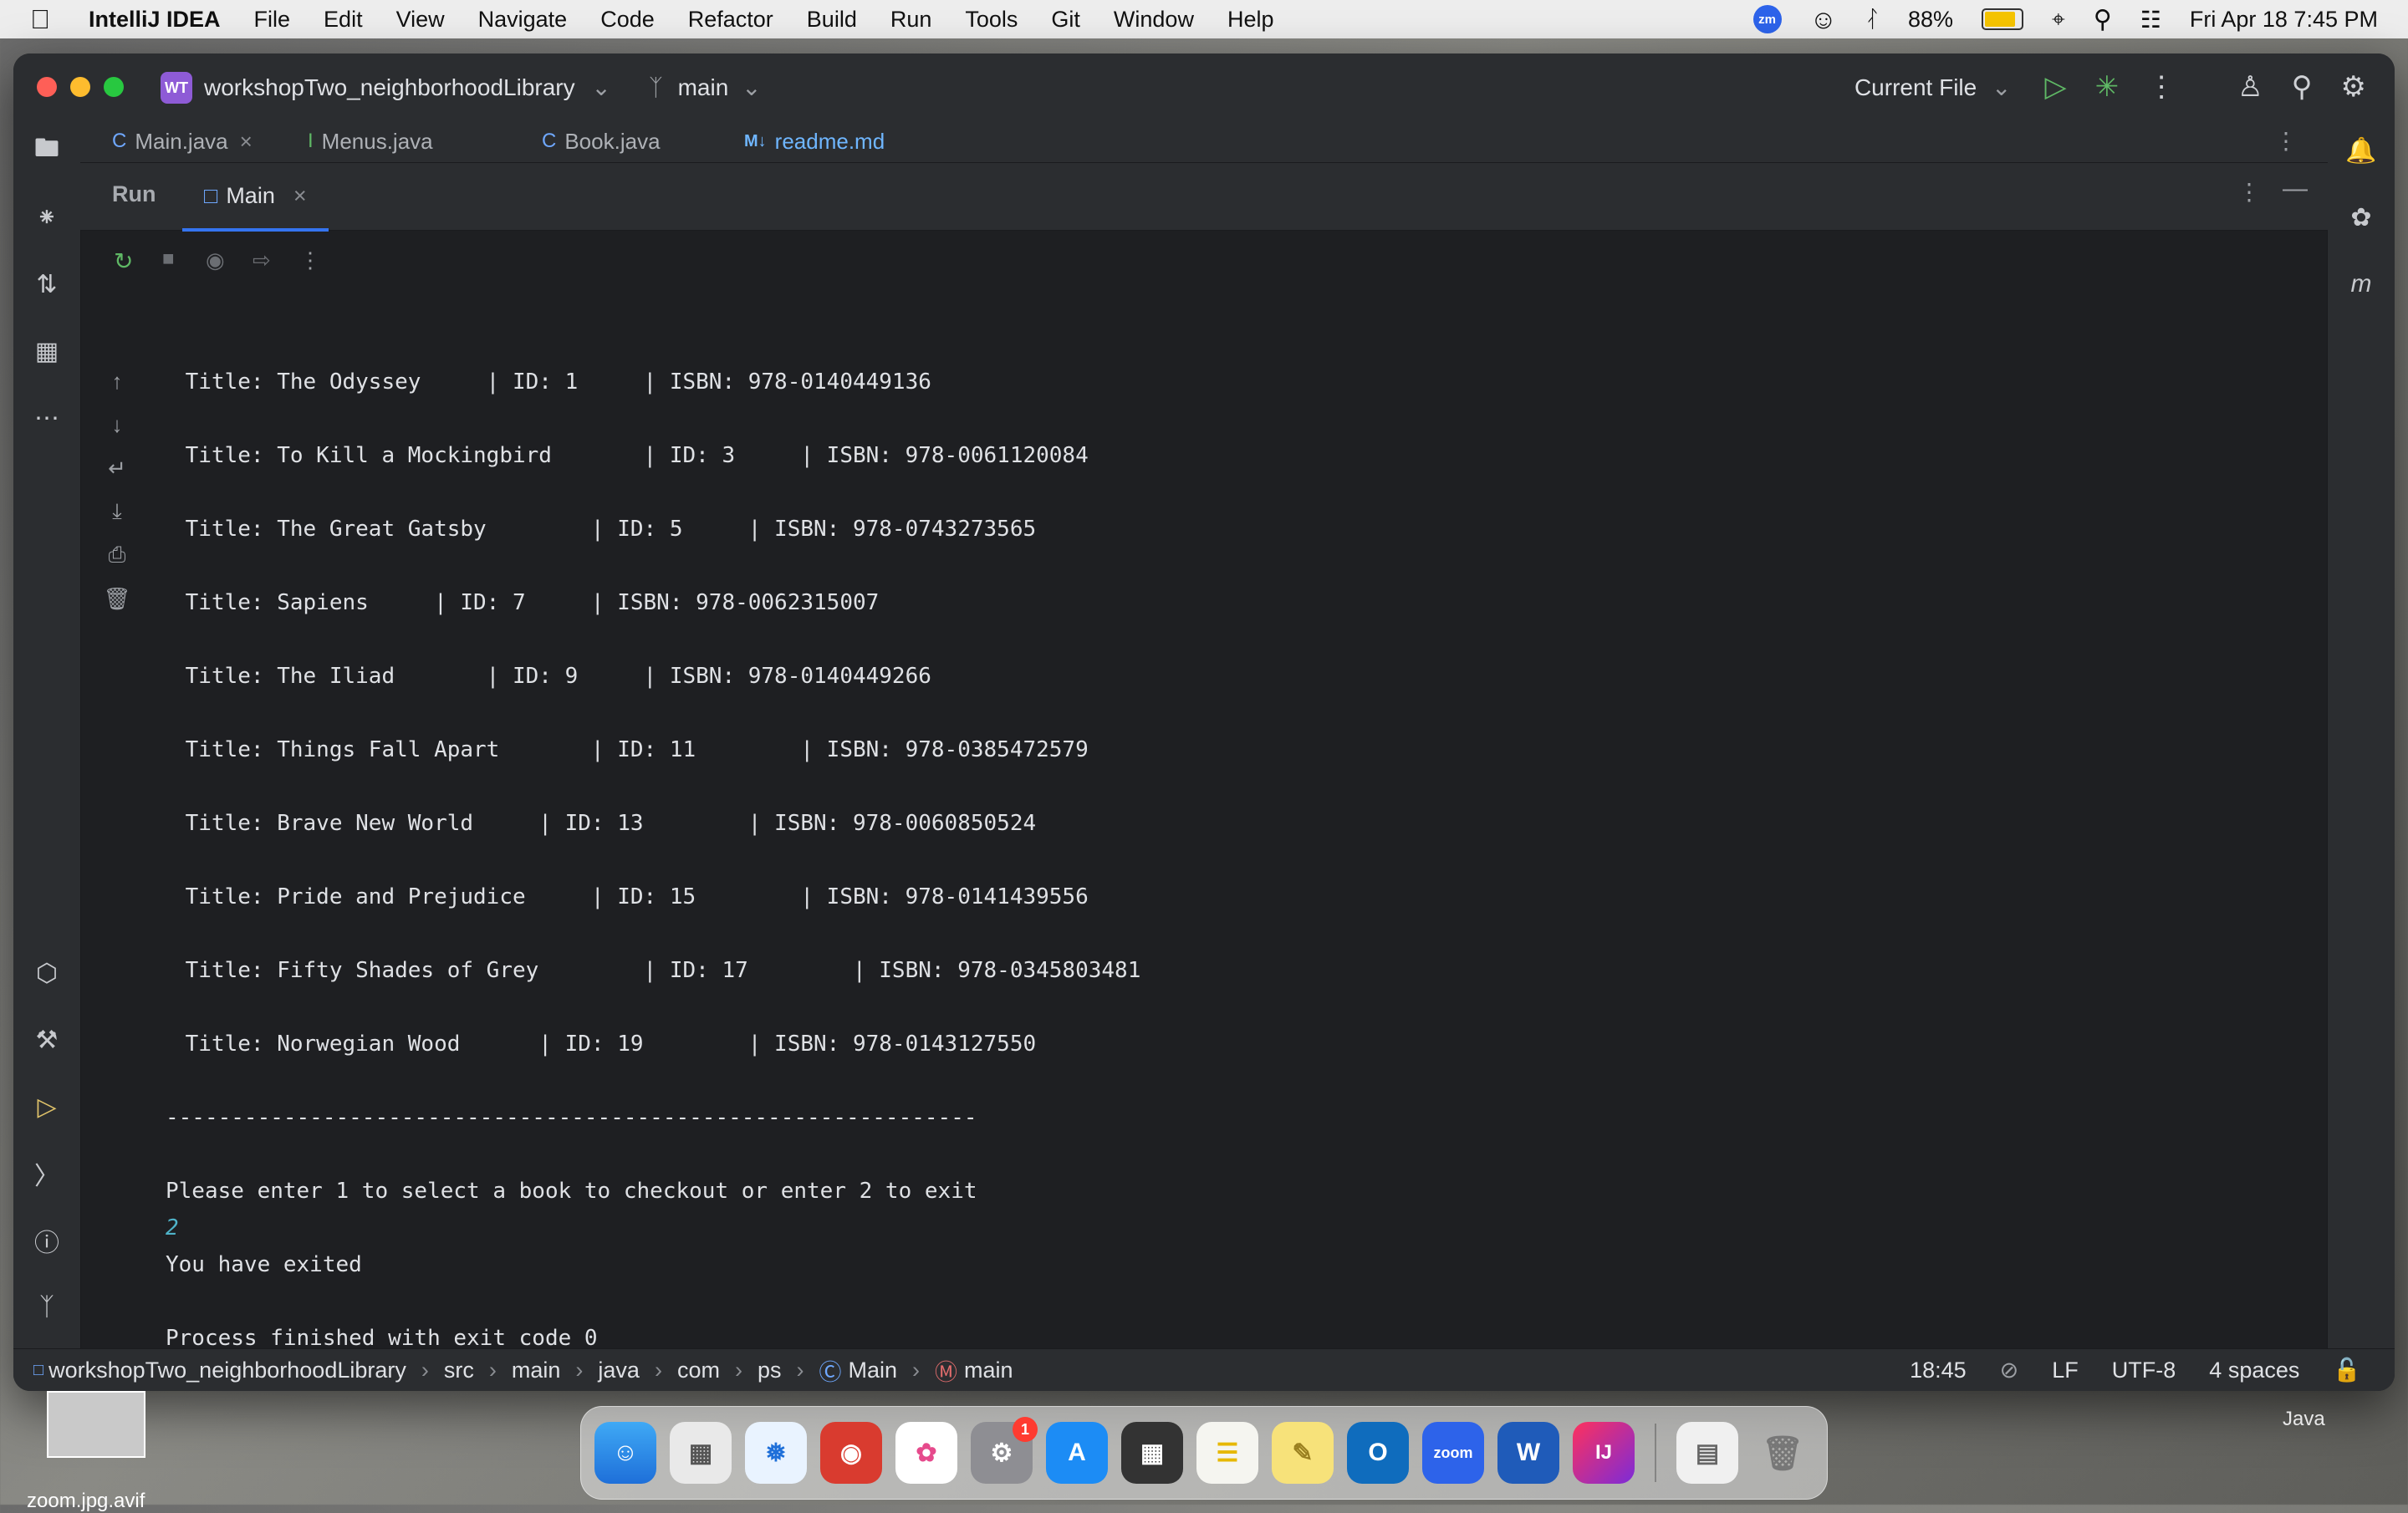 The width and height of the screenshot is (2408, 1513). Describe the element at coordinates (1251, 20) in the screenshot. I see `menu-help: Help` at that location.